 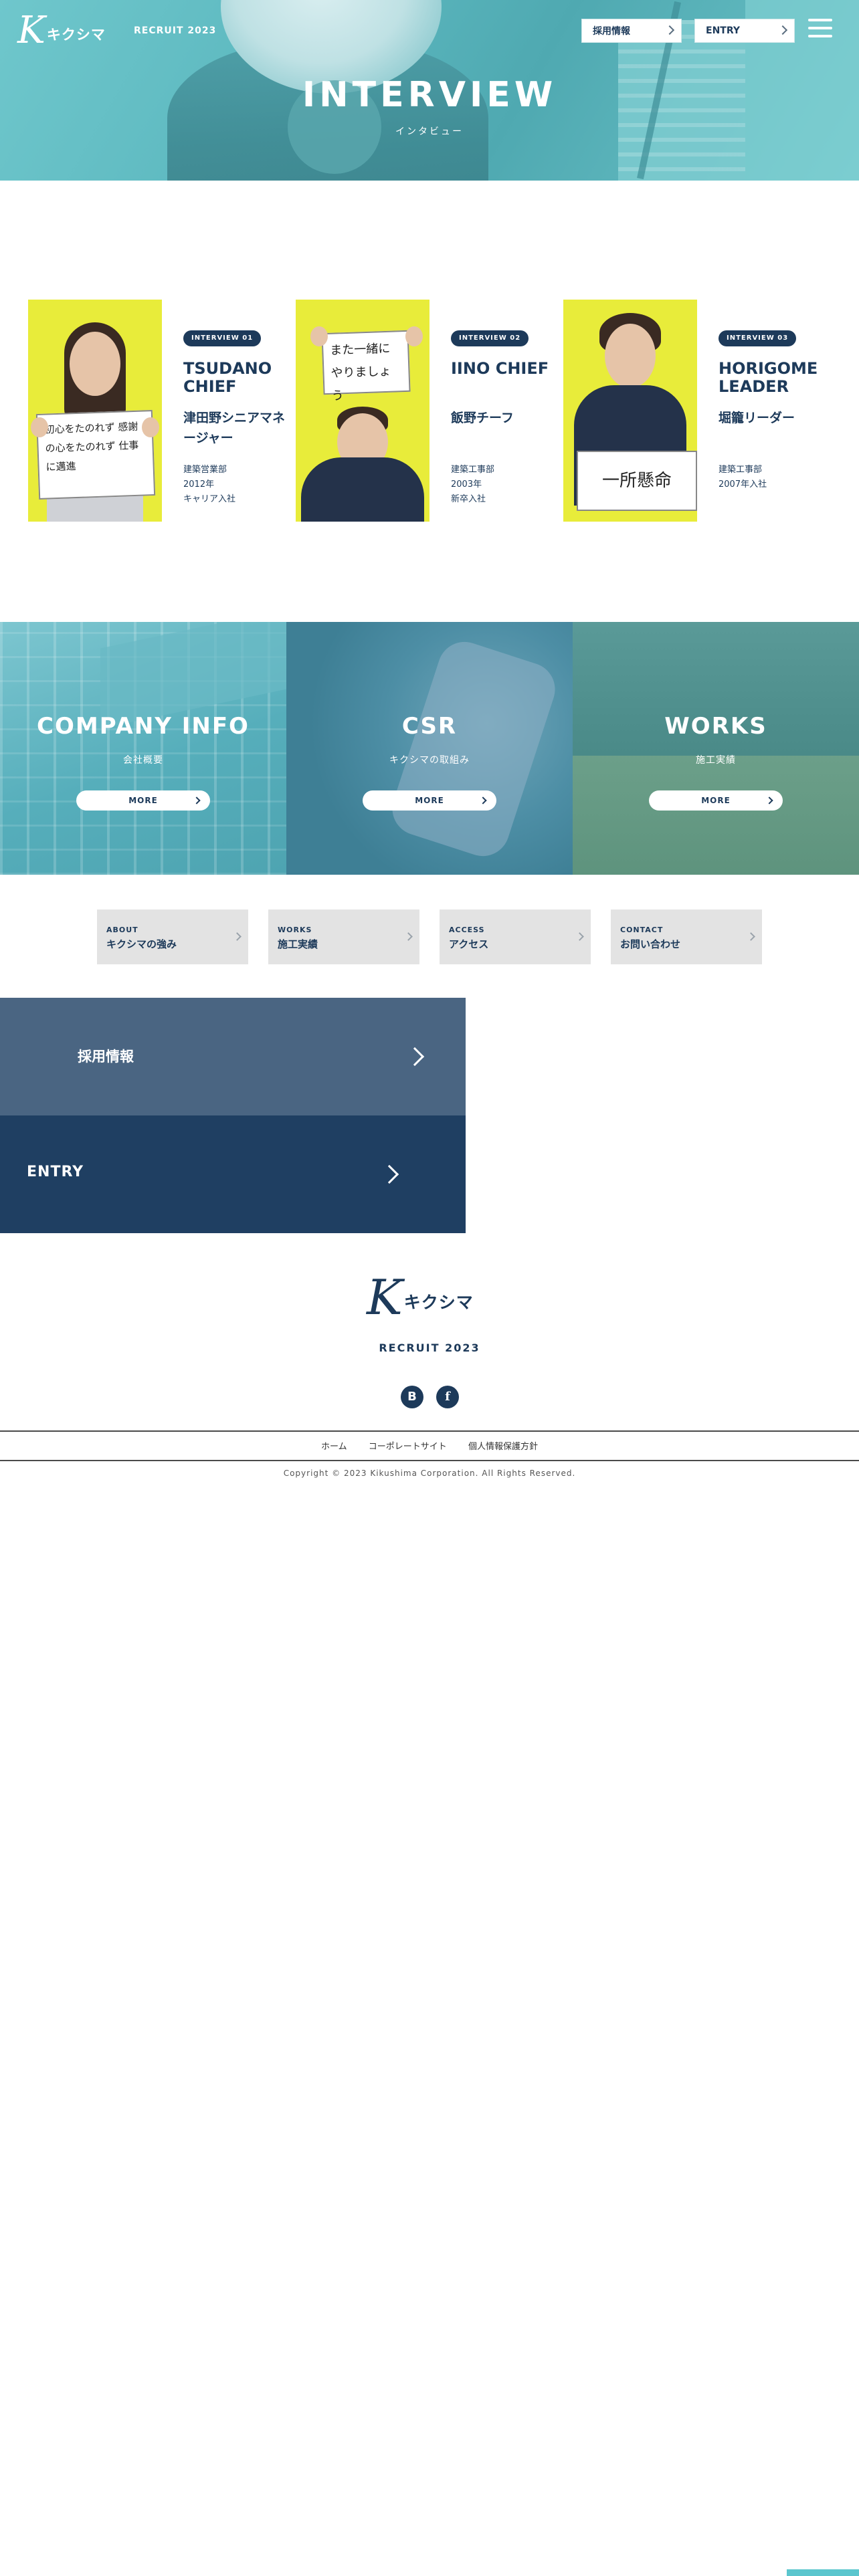 What do you see at coordinates (503, 1447) in the screenshot?
I see `footer-nav-privacy: 個人情報保護方針` at bounding box center [503, 1447].